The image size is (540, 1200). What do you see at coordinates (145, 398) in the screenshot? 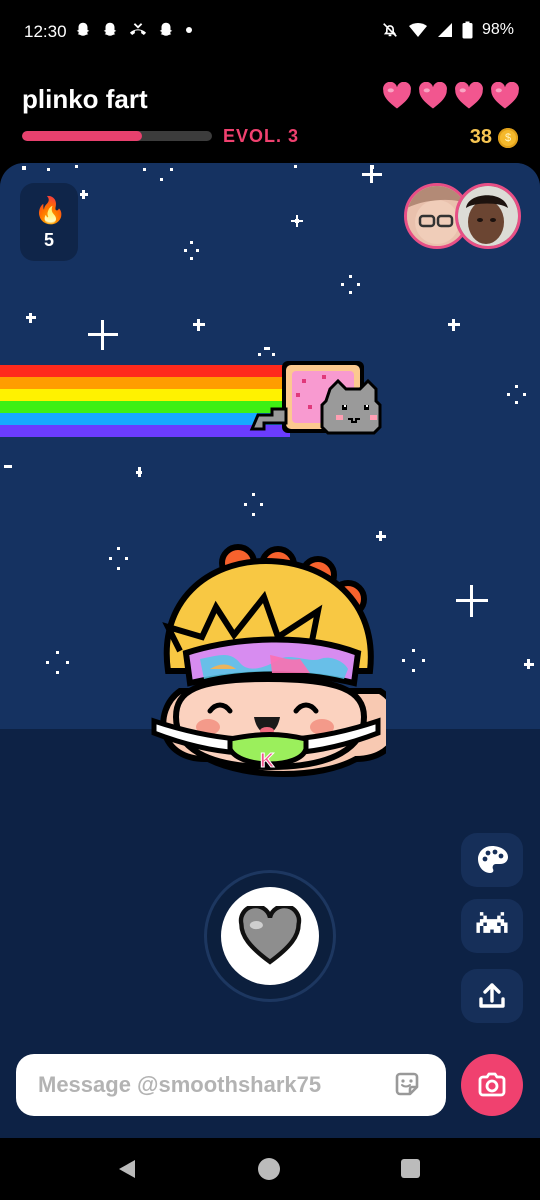
I see `rainbow-trail` at bounding box center [145, 398].